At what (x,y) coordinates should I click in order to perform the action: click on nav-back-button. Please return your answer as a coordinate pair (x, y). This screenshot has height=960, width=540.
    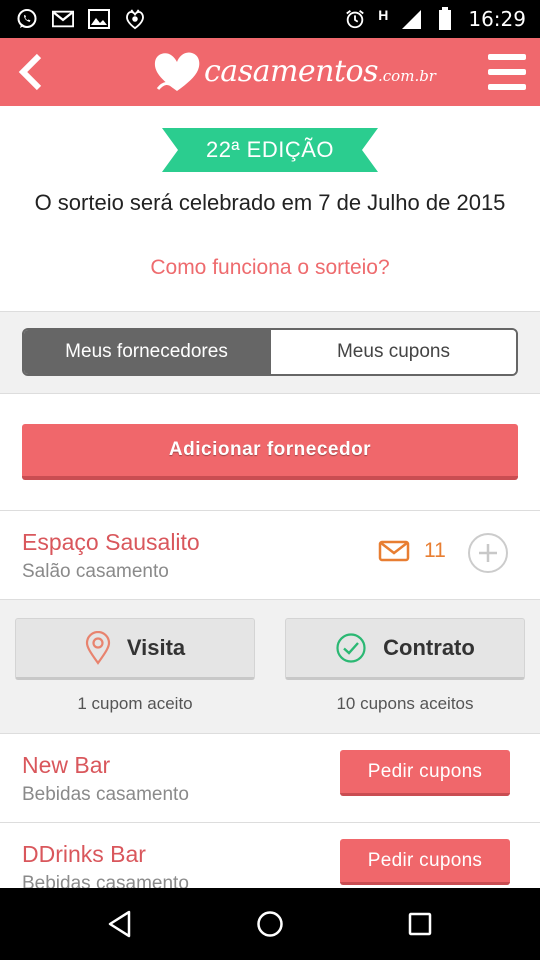
    Looking at the image, I should click on (120, 924).